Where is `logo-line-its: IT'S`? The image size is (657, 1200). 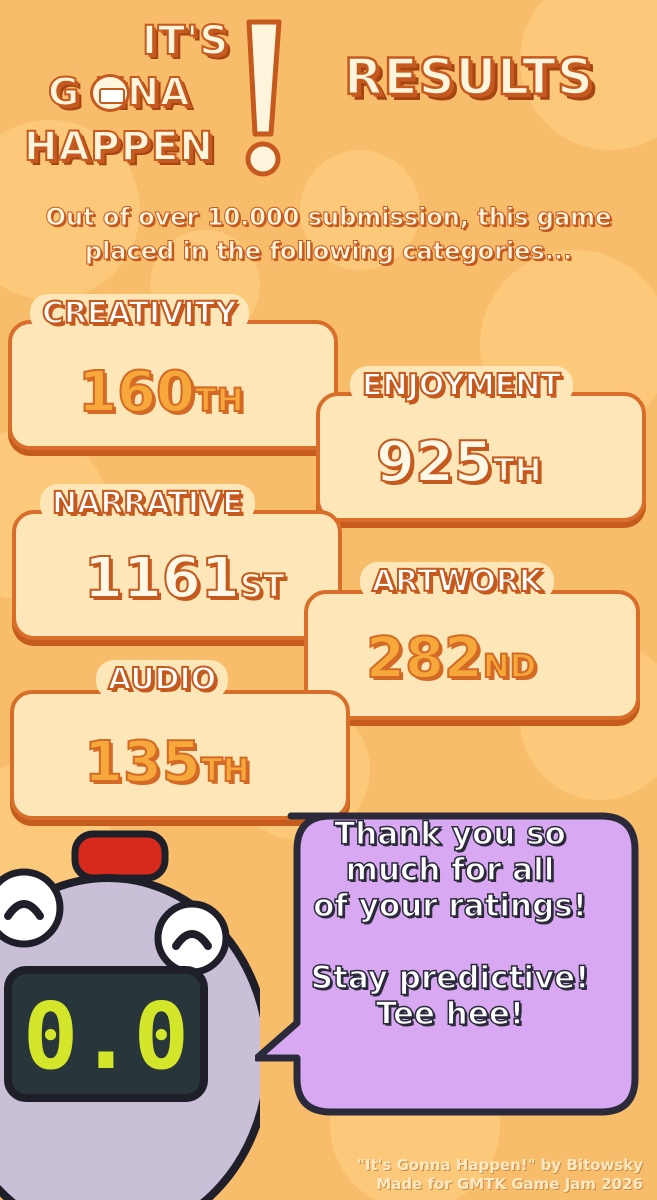
logo-line-its: IT'S is located at coordinates (185, 41).